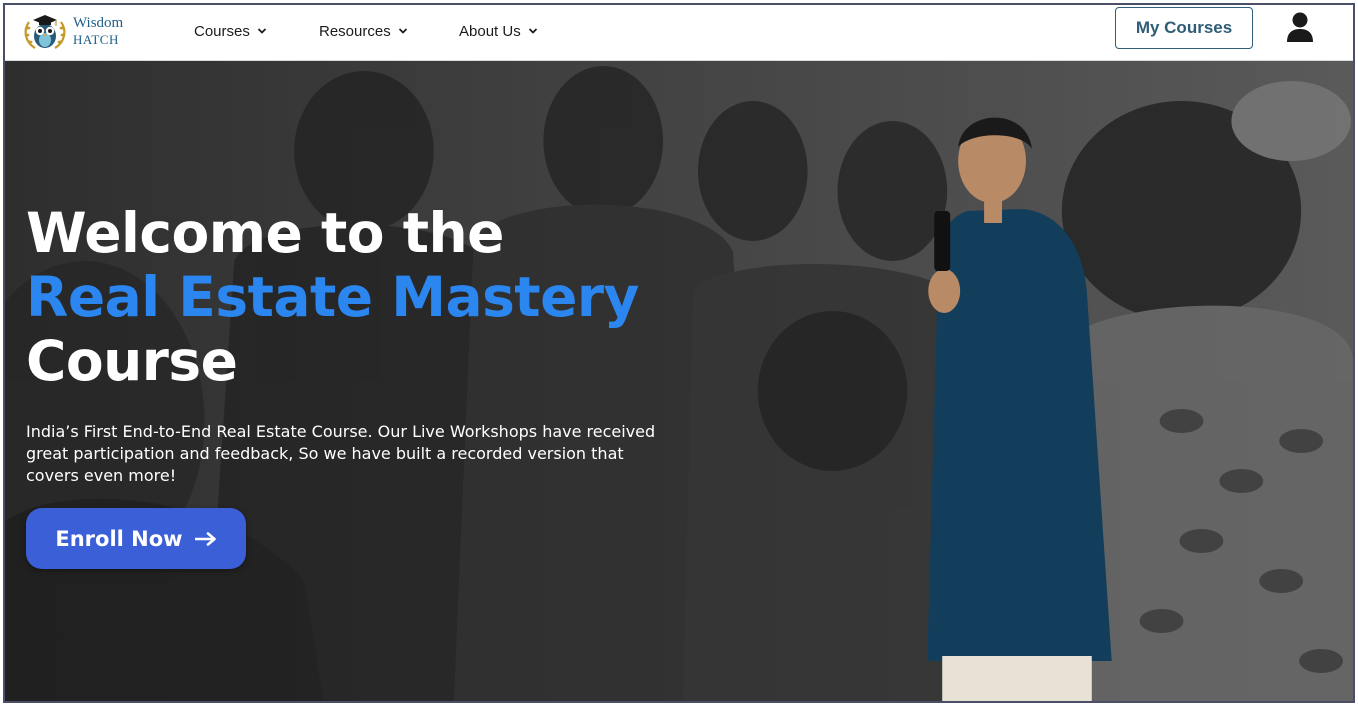 The height and width of the screenshot is (706, 1358). Describe the element at coordinates (332, 297) in the screenshot. I see `hero-title-accent: Real Estate Mastery` at that location.